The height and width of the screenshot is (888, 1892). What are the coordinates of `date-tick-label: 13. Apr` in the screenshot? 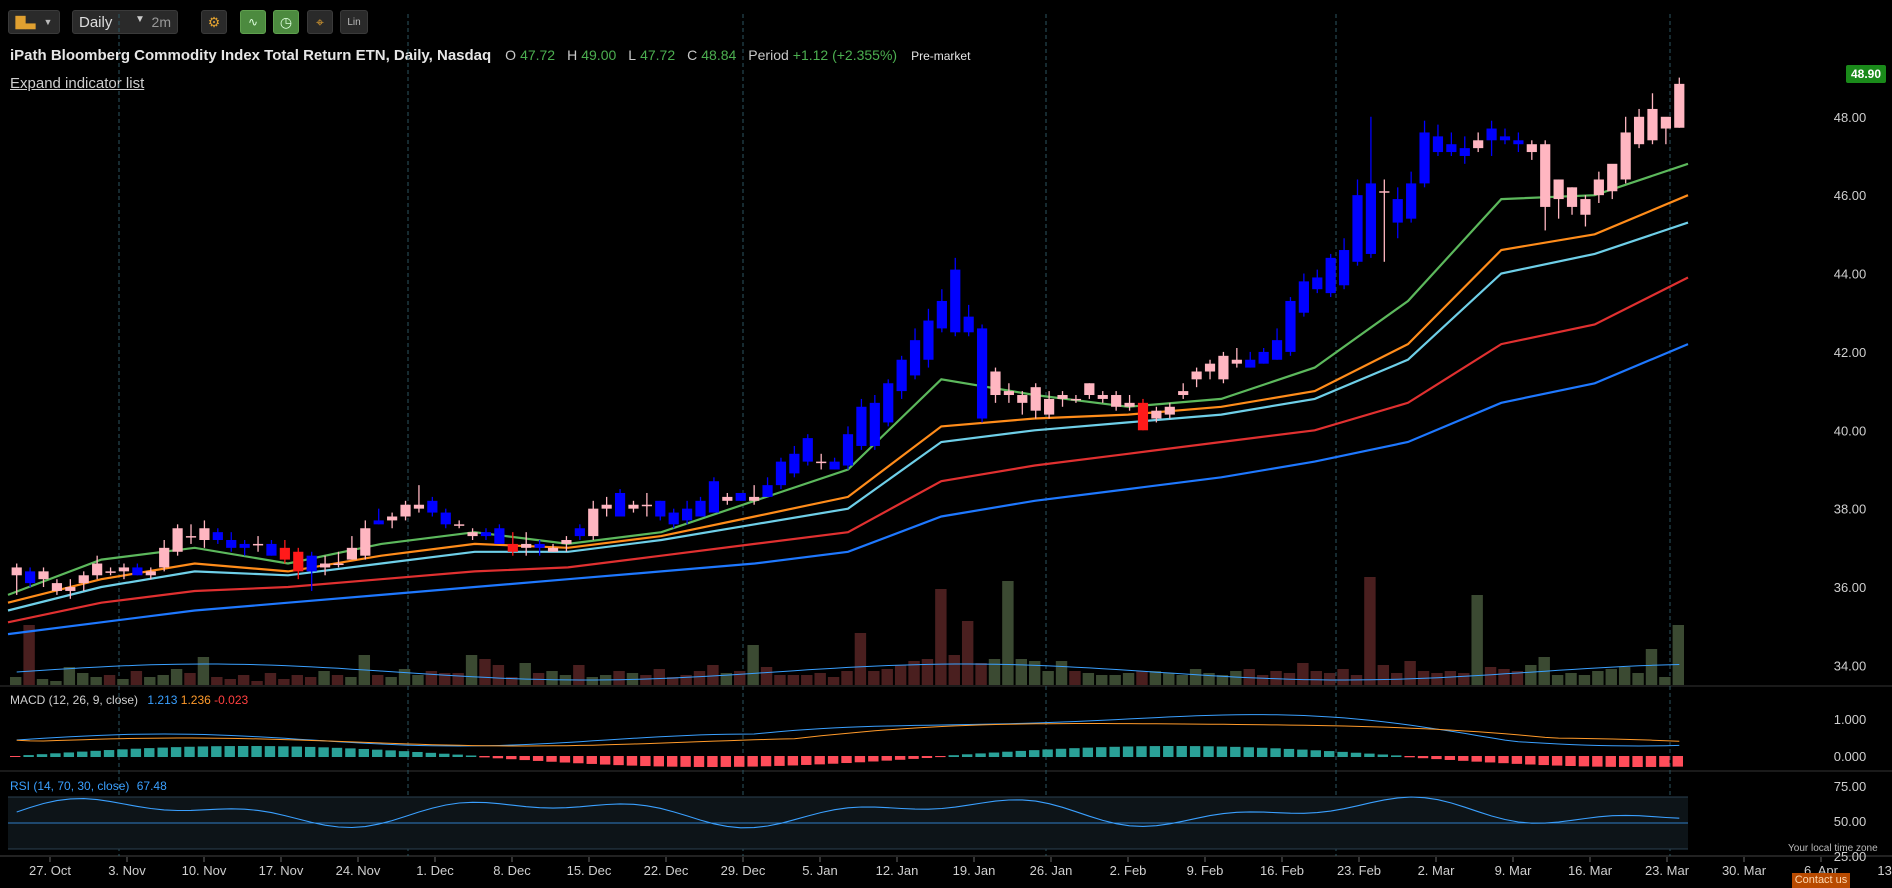 It's located at (1884, 870).